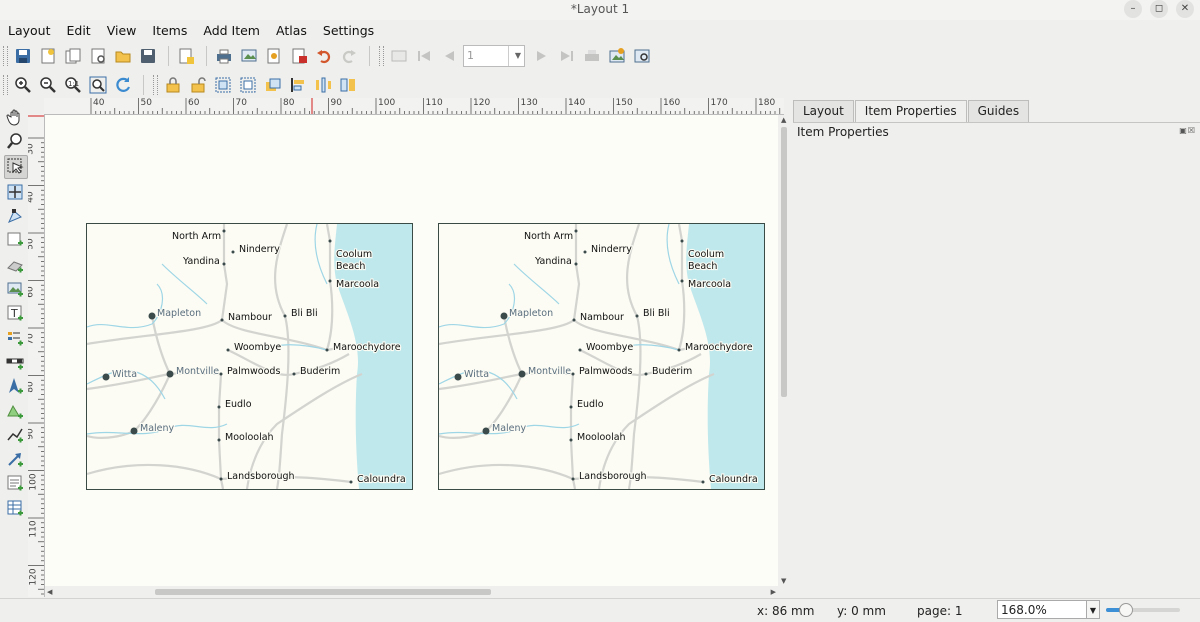 The width and height of the screenshot is (1200, 622). What do you see at coordinates (399, 56) in the screenshot?
I see `atlas-preview-icon` at bounding box center [399, 56].